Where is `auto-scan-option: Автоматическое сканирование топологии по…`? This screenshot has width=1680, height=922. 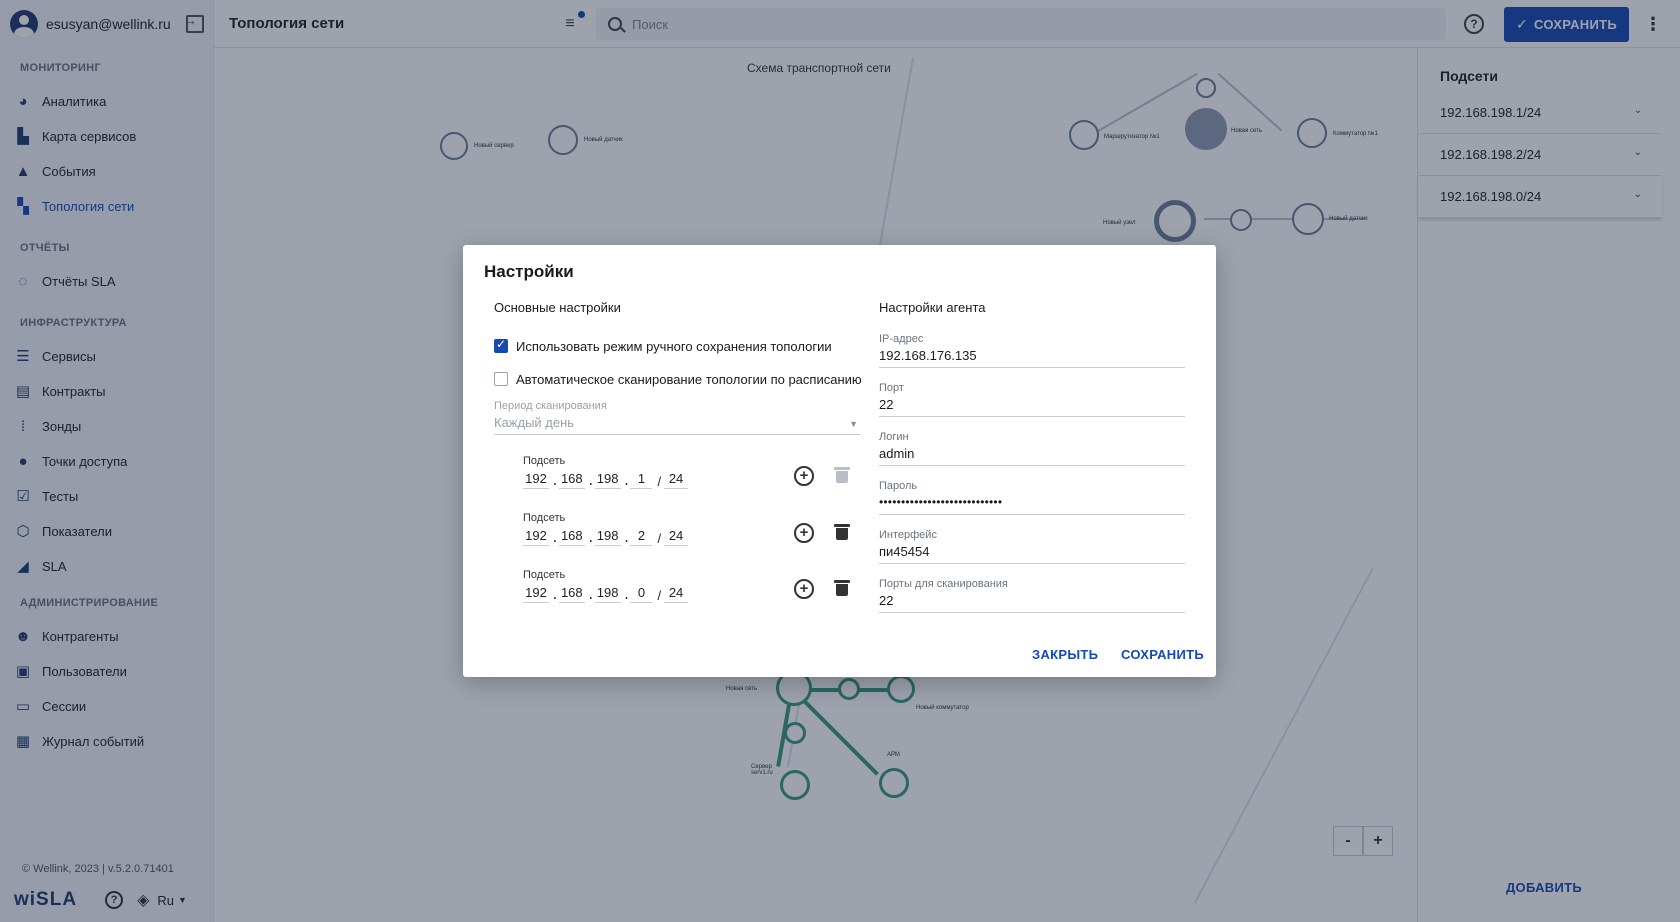
auto-scan-option: Автоматическое сканирование топологии по… is located at coordinates (678, 379).